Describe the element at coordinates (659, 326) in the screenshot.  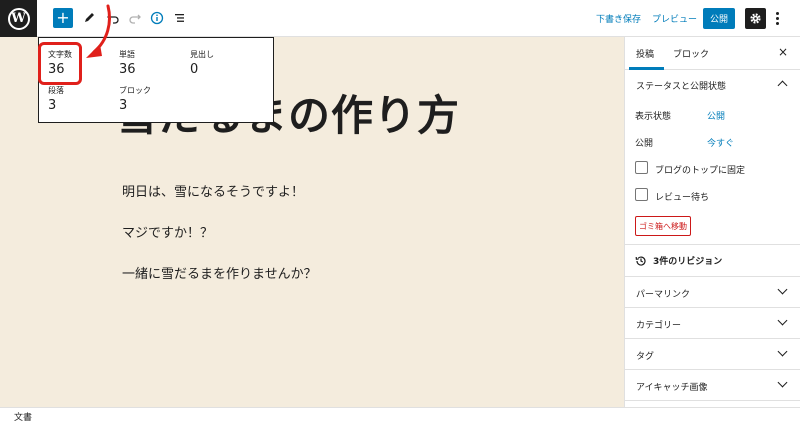
I see `panel-title: カテゴリー` at that location.